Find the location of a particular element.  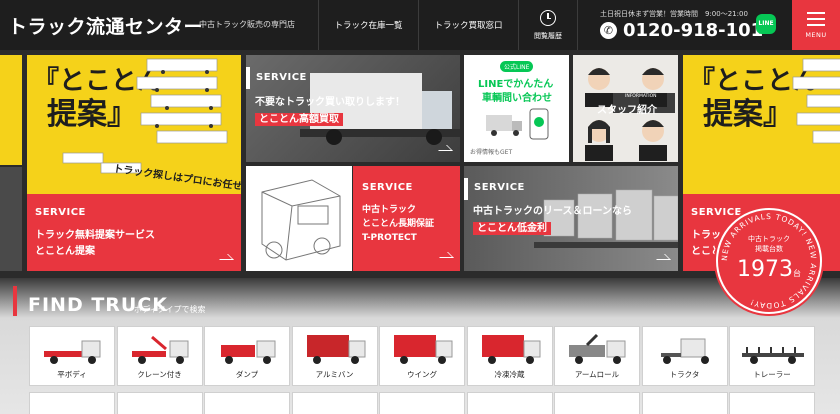

buyback-line2: とことん高額買取 is located at coordinates (299, 119).